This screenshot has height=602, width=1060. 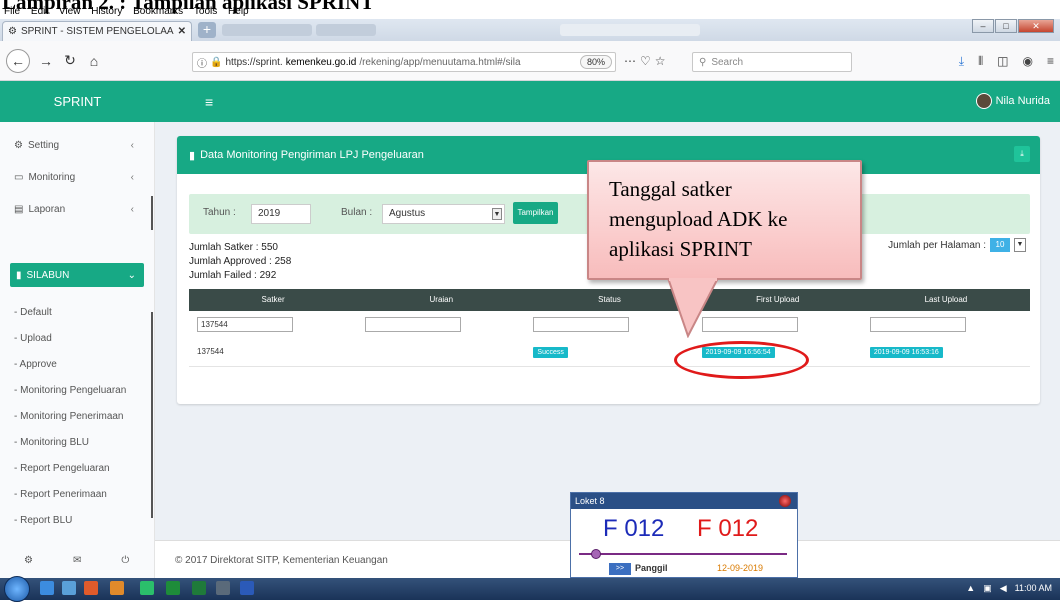 I want to click on menu-file: File, so click(x=12, y=11).